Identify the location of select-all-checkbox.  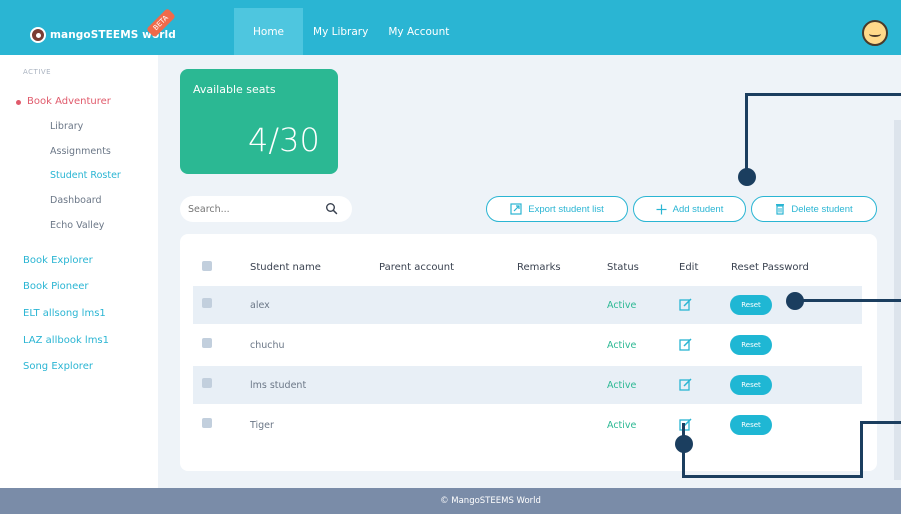
(207, 266).